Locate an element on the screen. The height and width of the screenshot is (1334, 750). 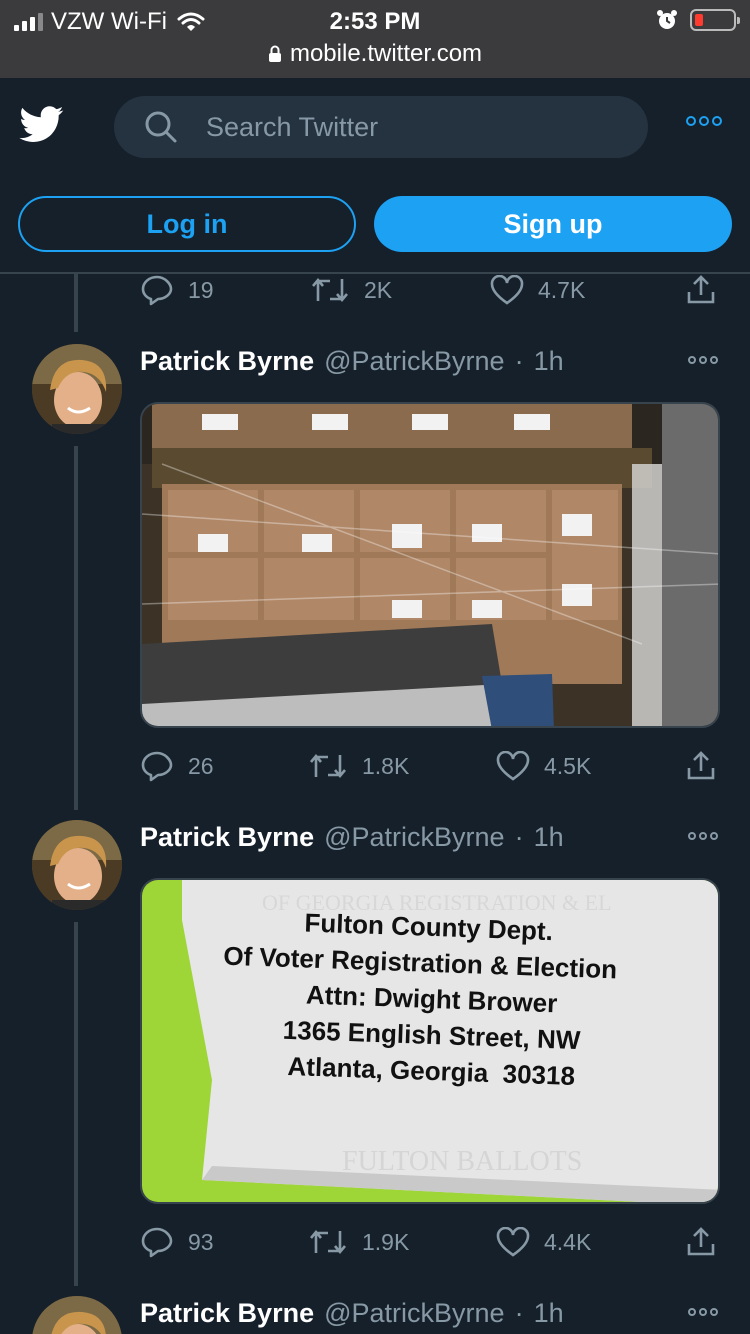
like-count: 4.5K is located at coordinates (568, 765).